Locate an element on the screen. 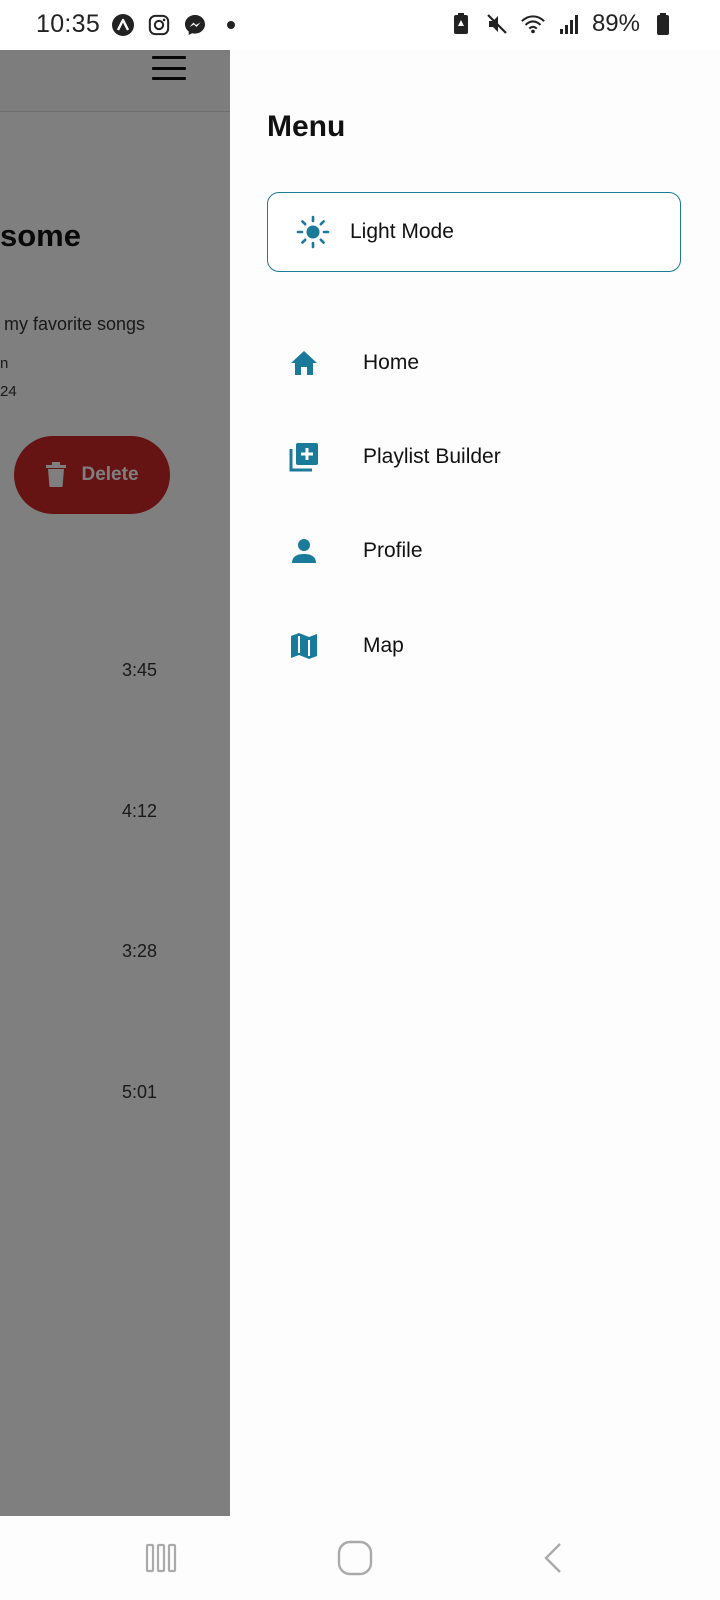 The image size is (720, 1600). person-icon is located at coordinates (304, 551).